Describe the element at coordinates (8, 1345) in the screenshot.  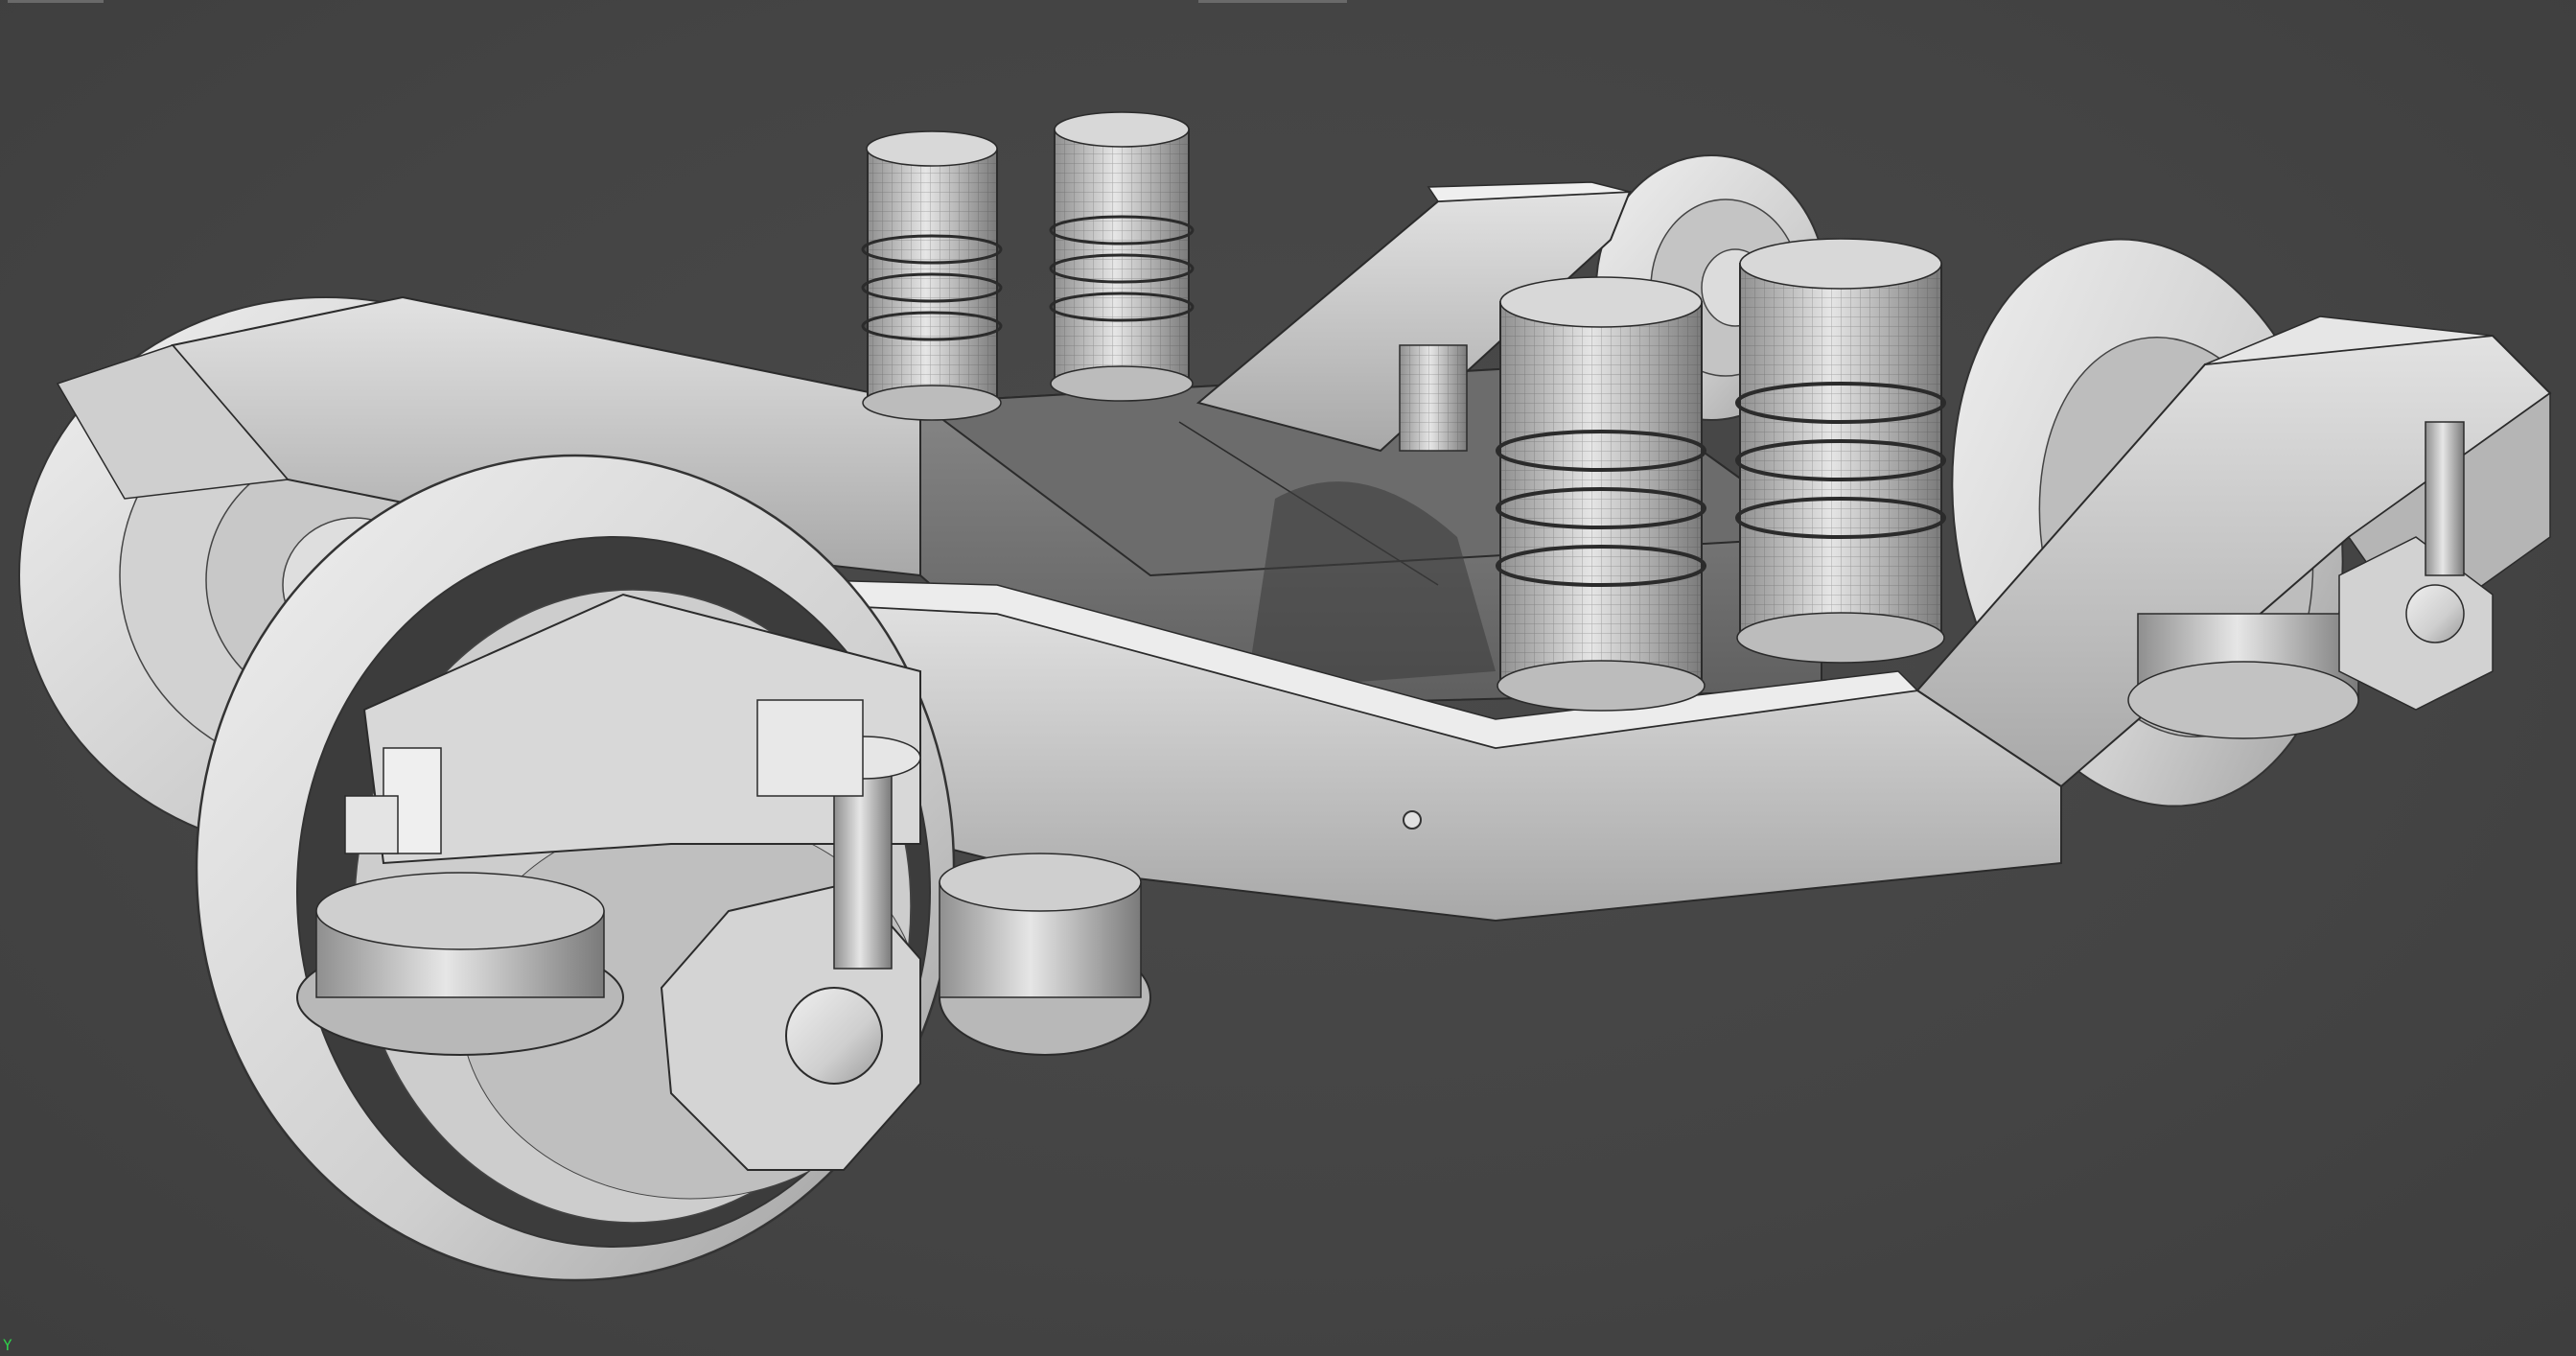
I see `axis-y-indicator-icon: Y` at that location.